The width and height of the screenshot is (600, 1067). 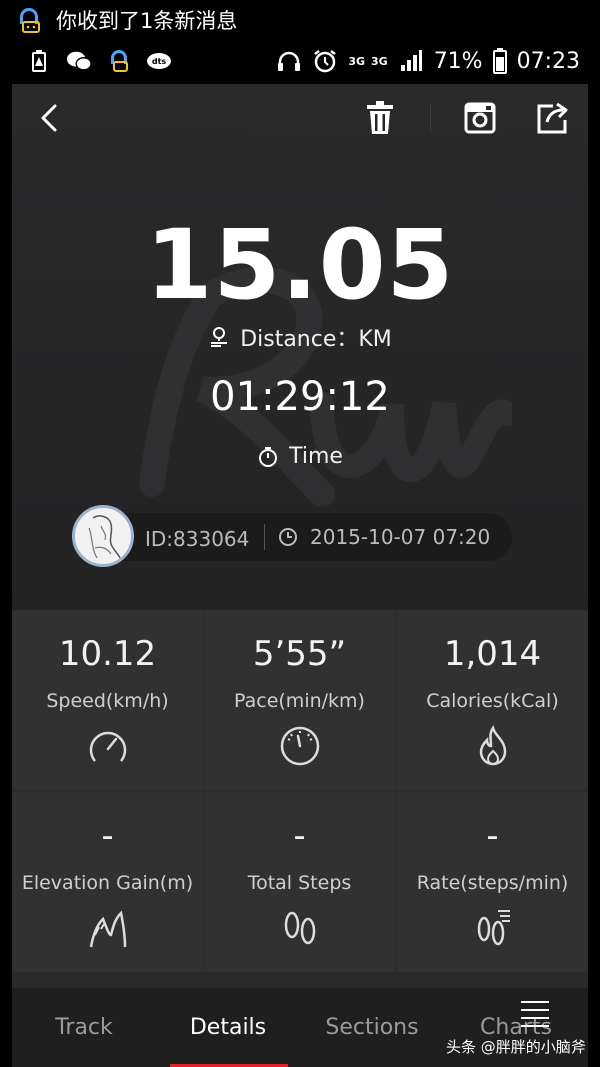 I want to click on time-label: Time, so click(x=316, y=456).